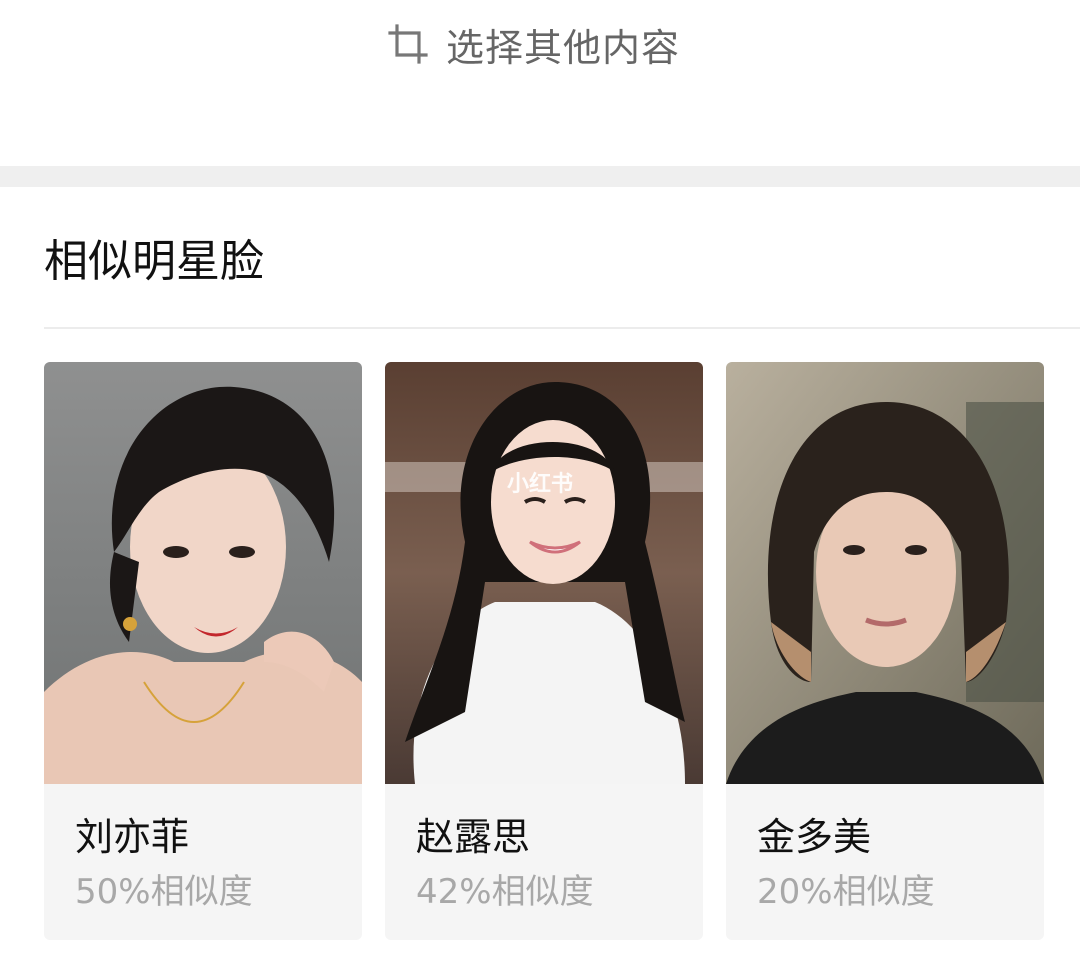 The width and height of the screenshot is (1080, 965). I want to click on celebrity-photo-2: 小红书, so click(544, 573).